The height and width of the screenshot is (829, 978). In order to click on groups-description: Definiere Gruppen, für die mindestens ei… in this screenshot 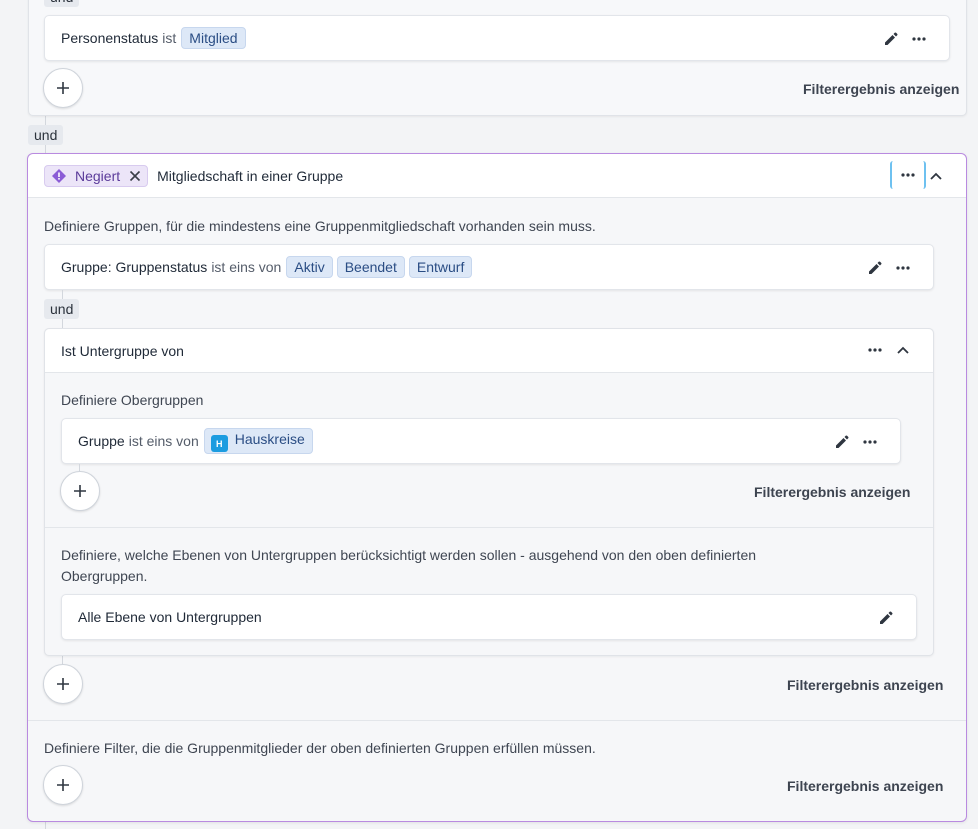, I will do `click(320, 226)`.